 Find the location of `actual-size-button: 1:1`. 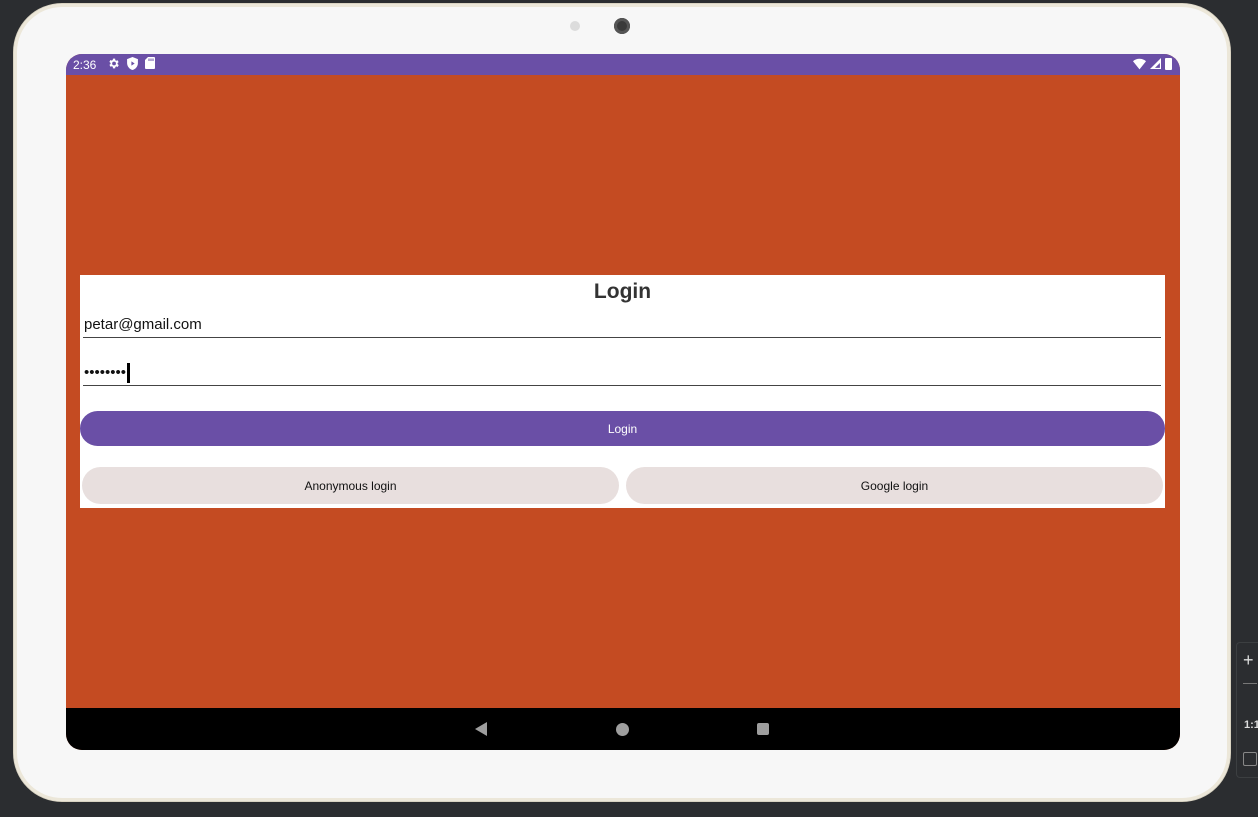

actual-size-button: 1:1 is located at coordinates (1251, 725).